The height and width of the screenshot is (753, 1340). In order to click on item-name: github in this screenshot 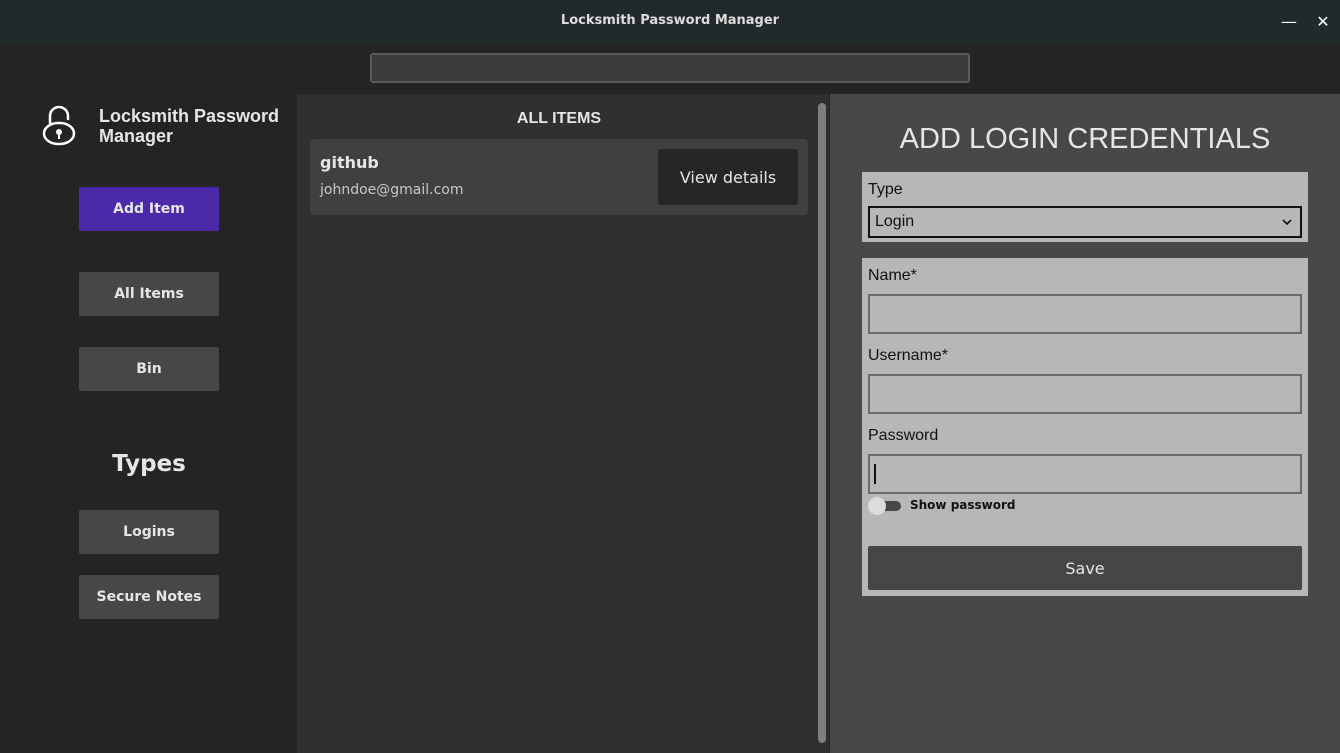, I will do `click(349, 162)`.